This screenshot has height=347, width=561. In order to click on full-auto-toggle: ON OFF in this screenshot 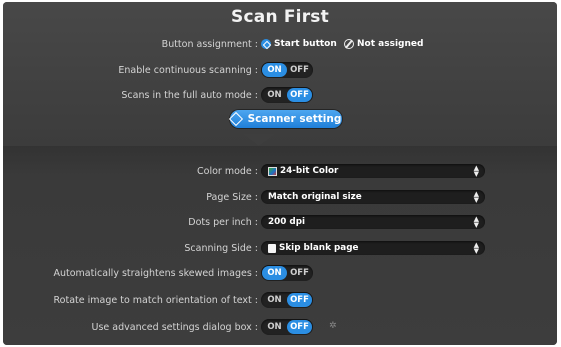, I will do `click(287, 95)`.